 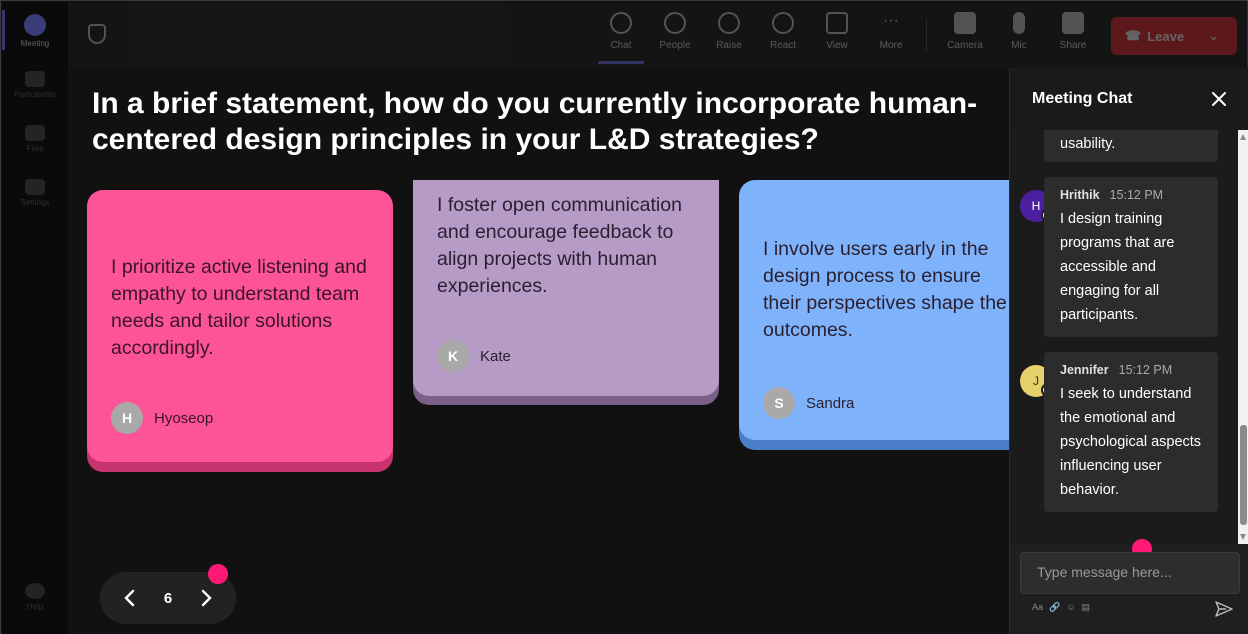 I want to click on toolbar-people-button: People, so click(x=675, y=36).